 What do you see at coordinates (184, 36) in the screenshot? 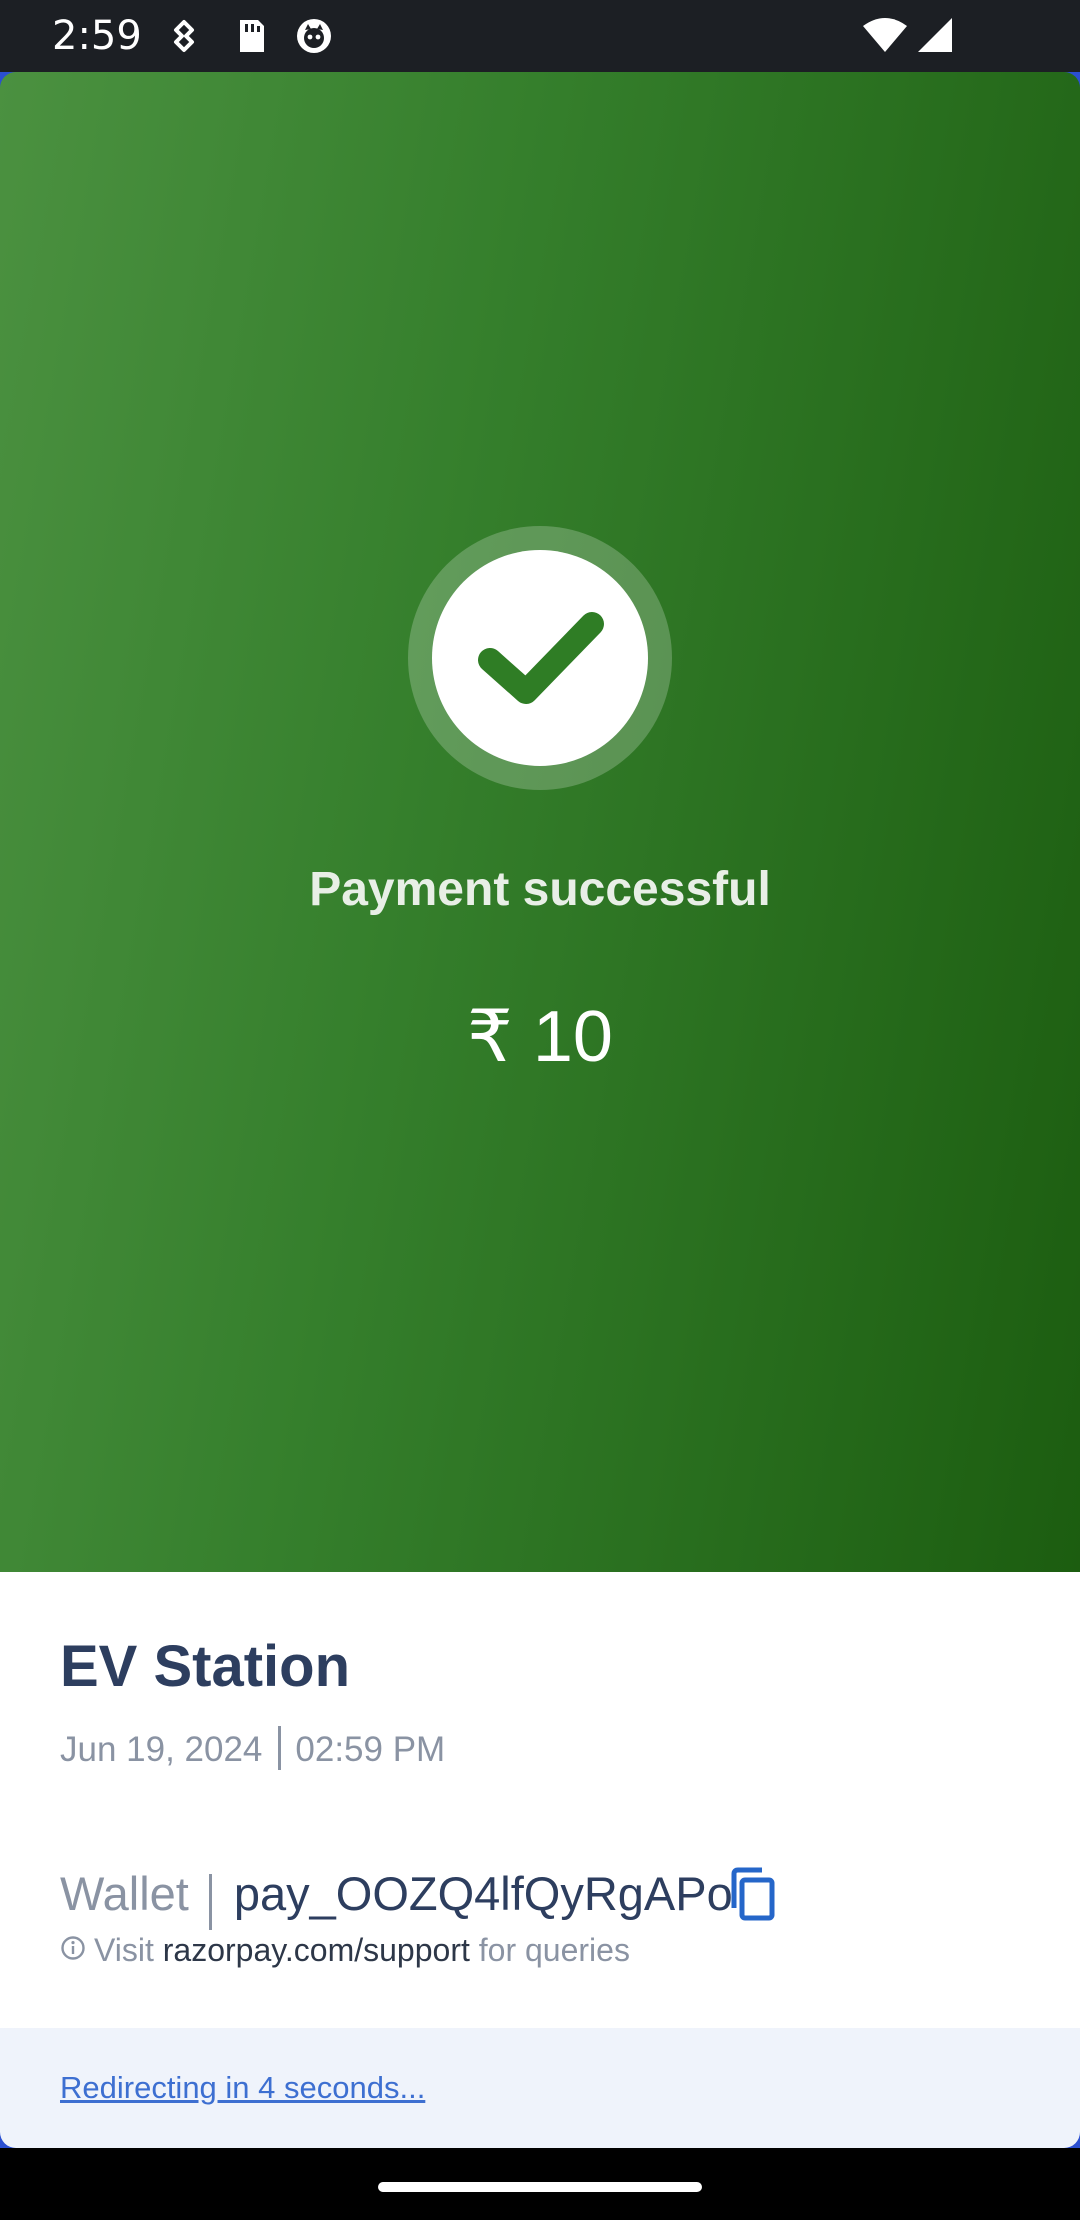
I see `navigation-icon` at bounding box center [184, 36].